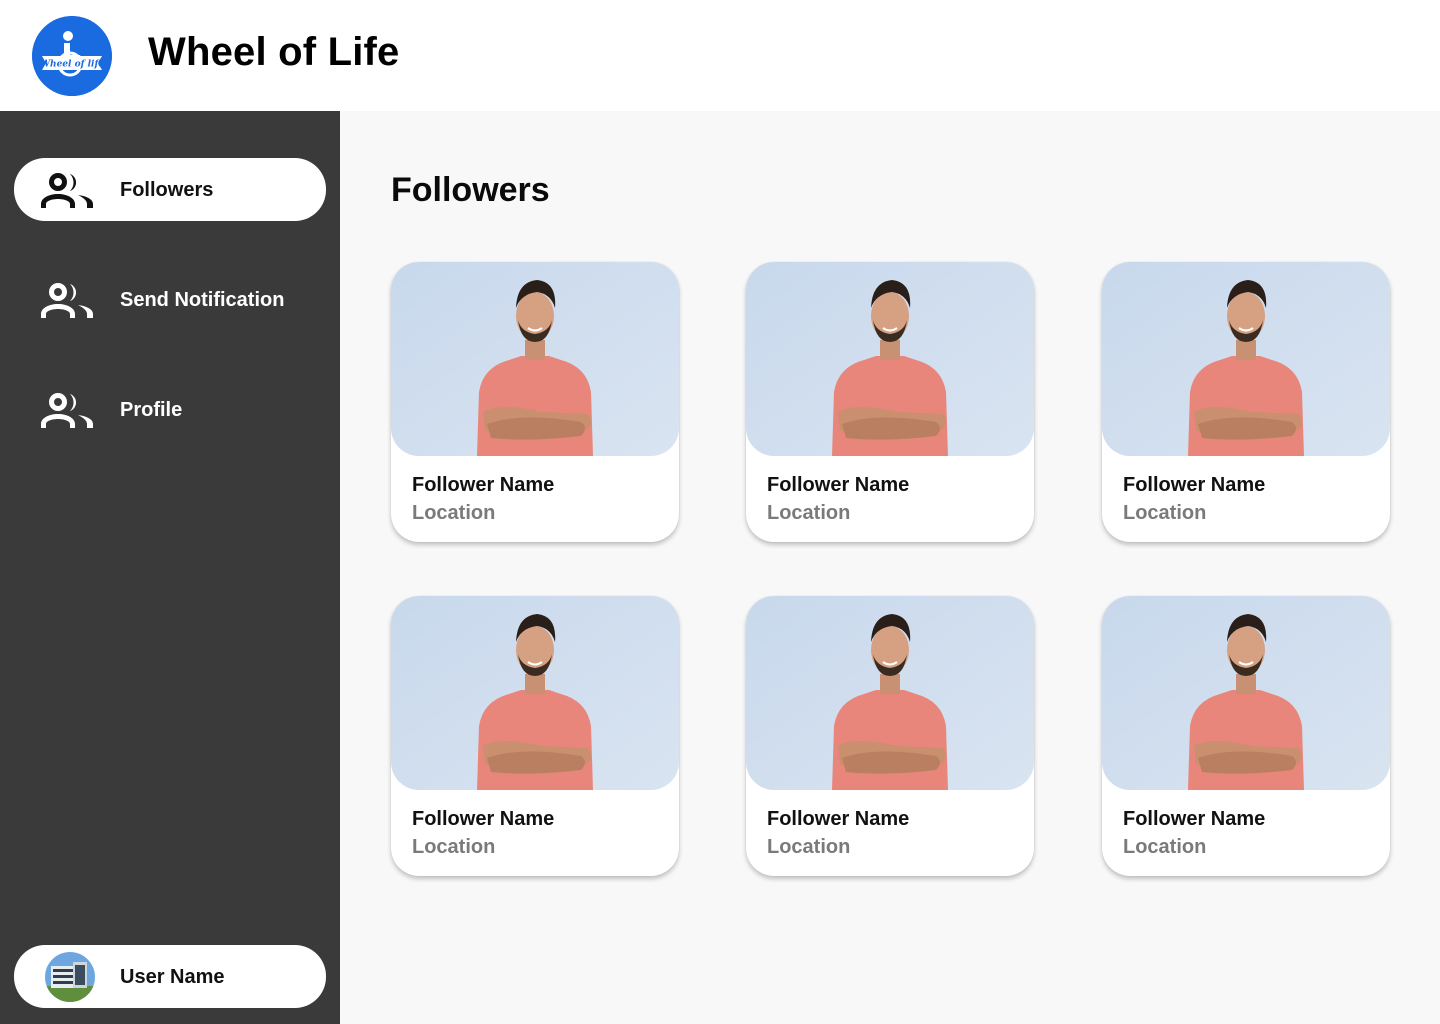 Image resolution: width=1440 pixels, height=1024 pixels. Describe the element at coordinates (274, 52) in the screenshot. I see `app-title: Wheel of Life` at that location.